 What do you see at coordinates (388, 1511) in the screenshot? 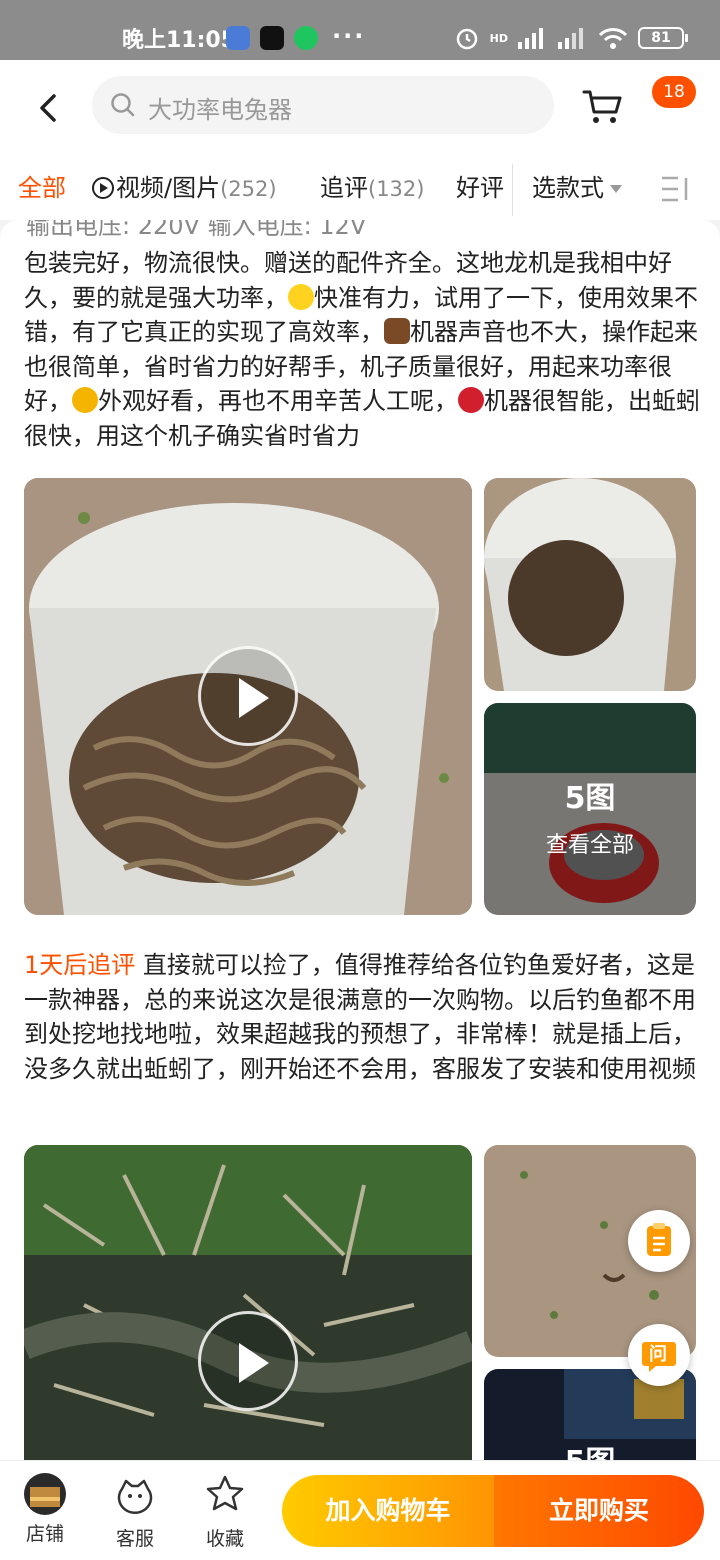
I see `add-to-cart-button: 加入购物车` at bounding box center [388, 1511].